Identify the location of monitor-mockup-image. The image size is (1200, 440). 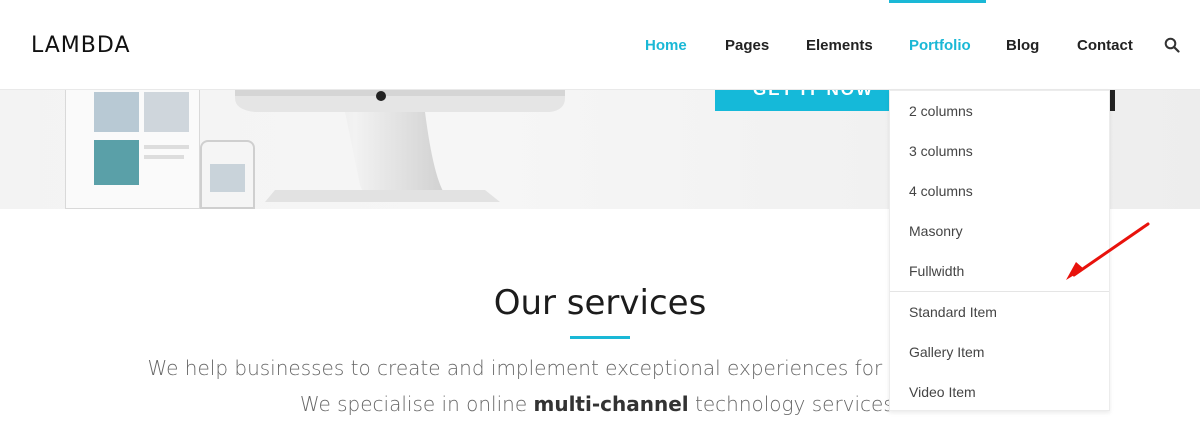
(400, 146).